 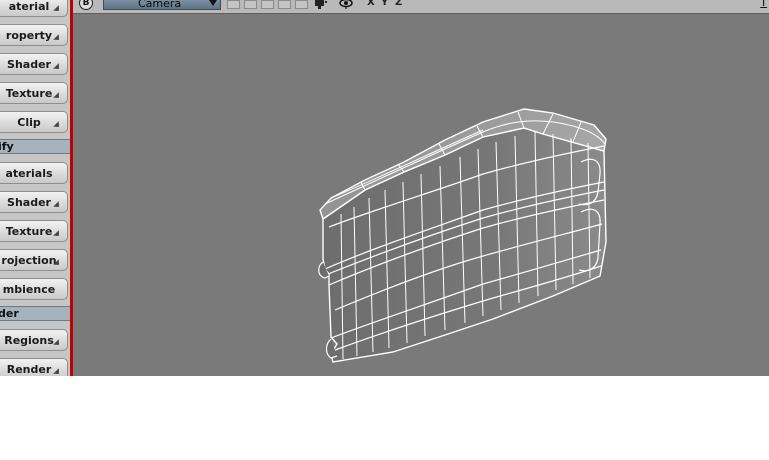 I want to click on toolbar-right-label: T, so click(x=763, y=4).